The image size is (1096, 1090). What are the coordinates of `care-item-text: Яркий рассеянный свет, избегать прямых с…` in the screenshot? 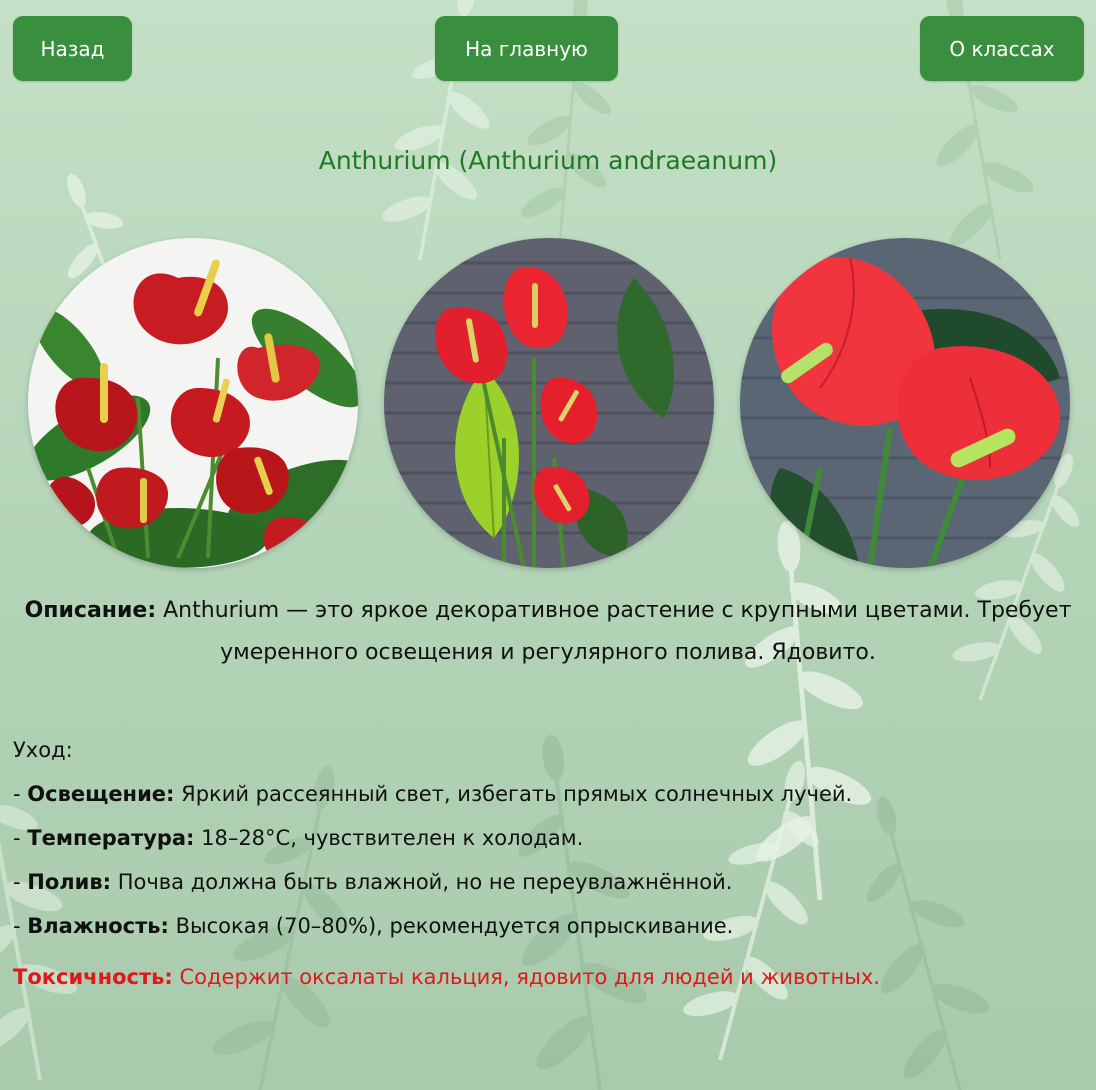 It's located at (513, 794).